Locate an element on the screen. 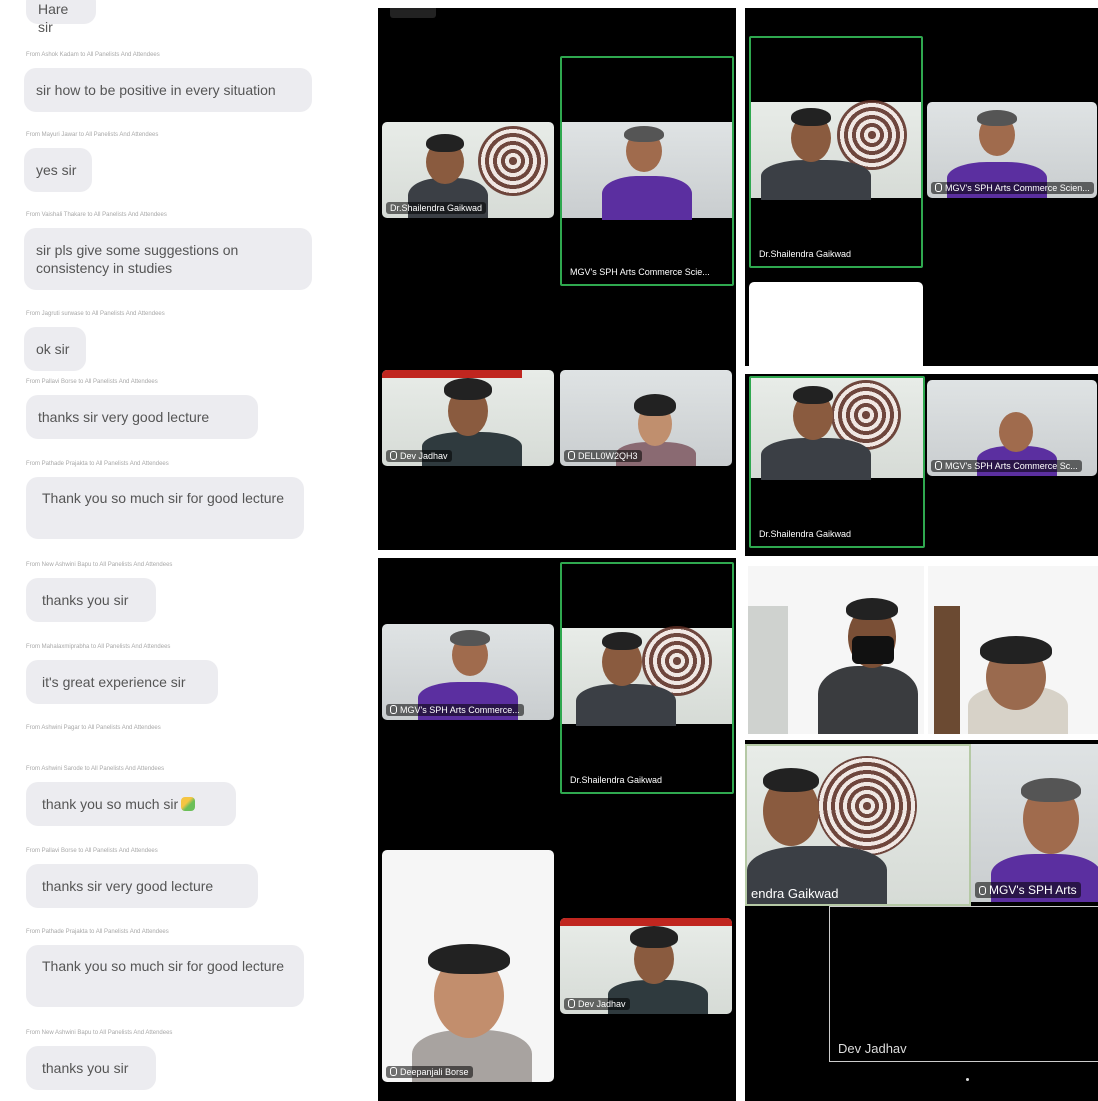 Image resolution: width=1098 pixels, height=1101 pixels. video-tile: DELL0W2QH3 is located at coordinates (646, 418).